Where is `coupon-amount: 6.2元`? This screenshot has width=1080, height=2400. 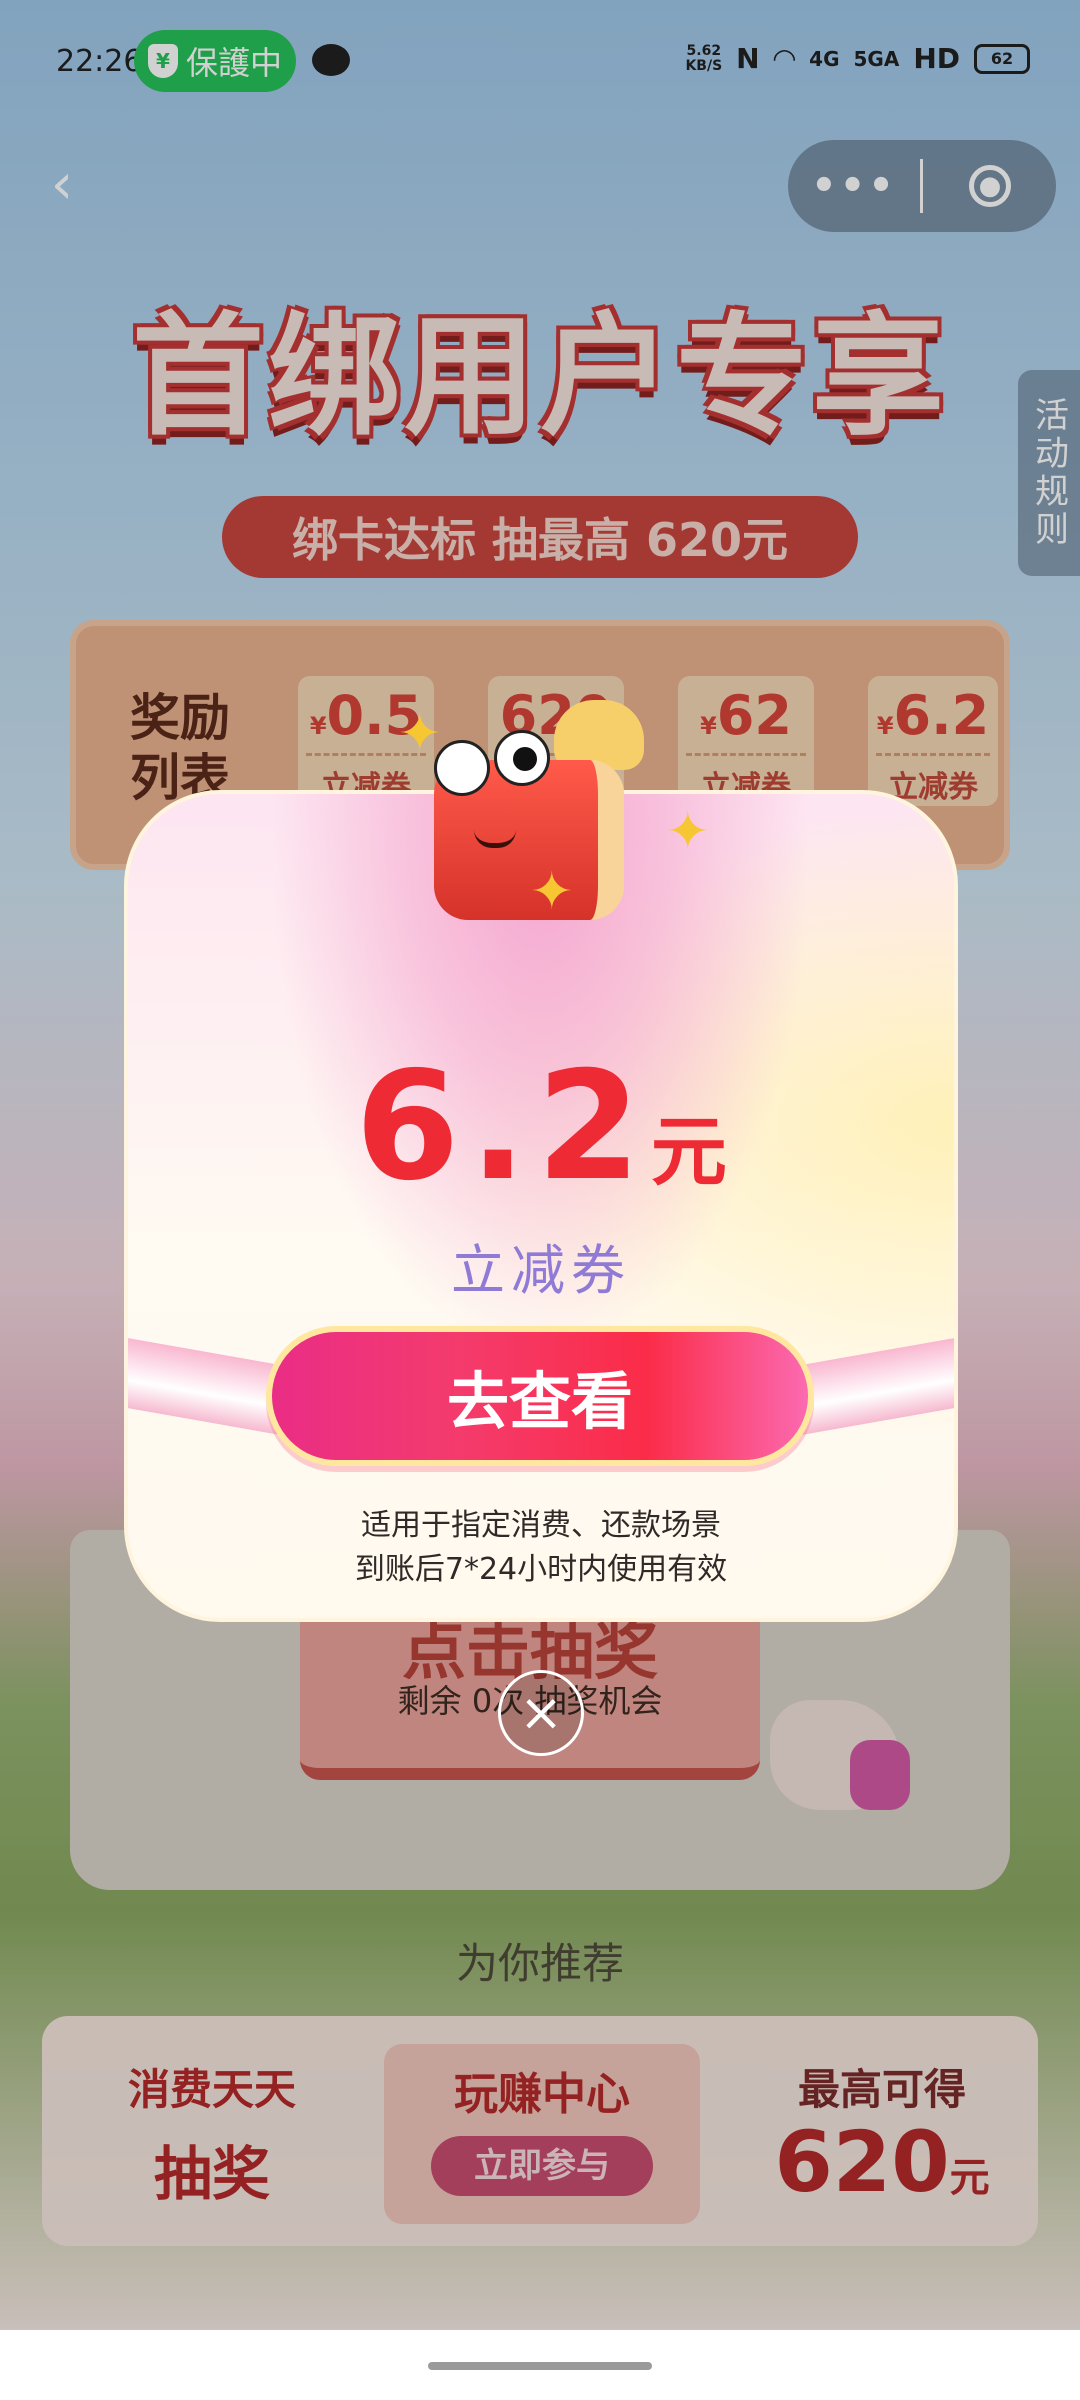
coupon-amount: 6.2元 is located at coordinates (541, 1127).